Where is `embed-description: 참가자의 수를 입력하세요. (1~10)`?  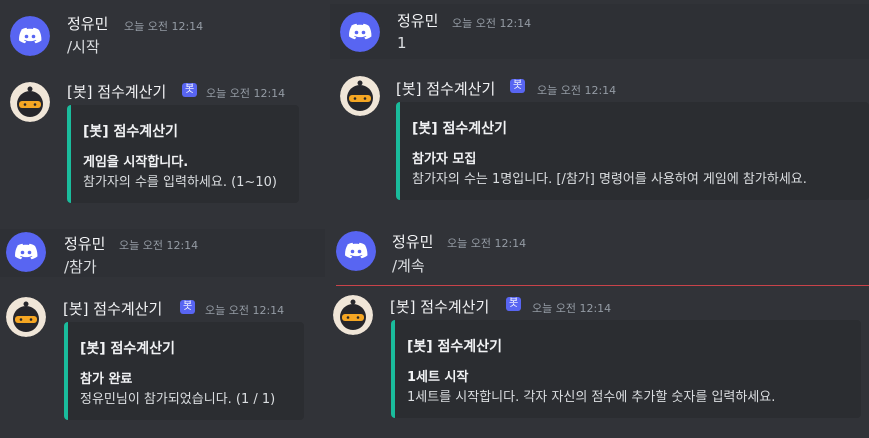
embed-description: 참가자의 수를 입력하세요. (1~10) is located at coordinates (180, 182).